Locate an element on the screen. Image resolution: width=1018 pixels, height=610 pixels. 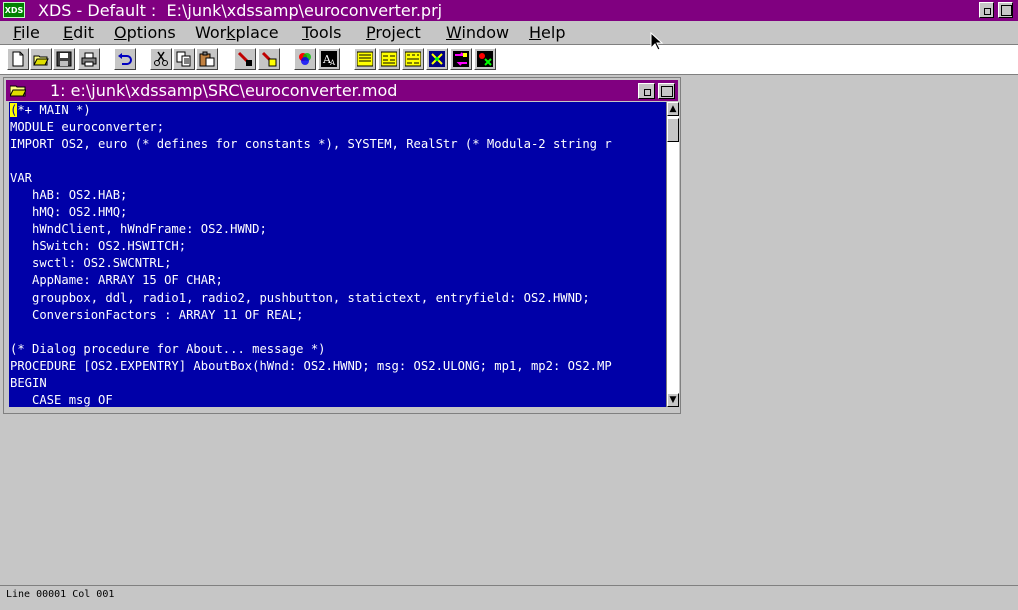
tool-button is located at coordinates (461, 59).